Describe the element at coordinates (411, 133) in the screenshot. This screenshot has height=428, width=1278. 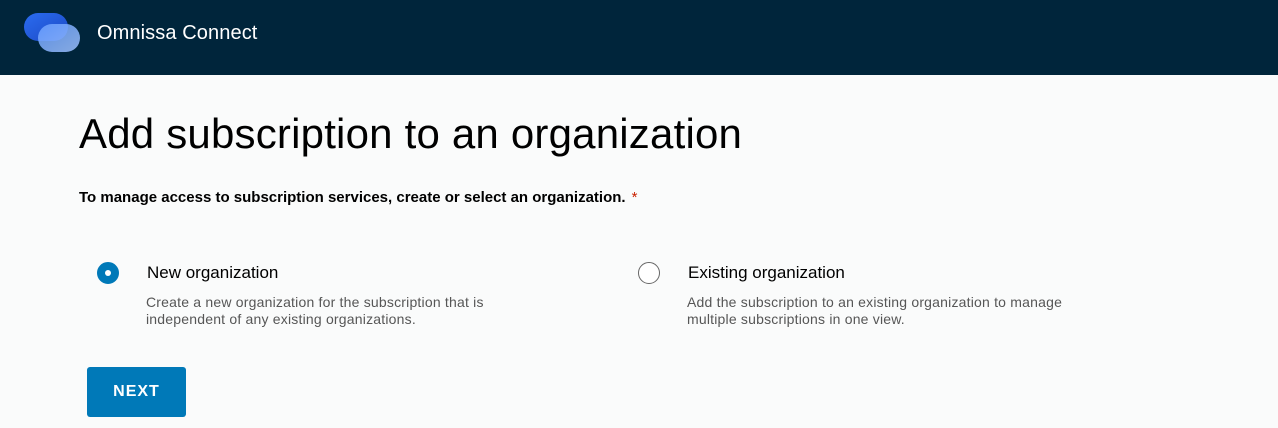
I see `page-title: Add subscription to an organization` at that location.